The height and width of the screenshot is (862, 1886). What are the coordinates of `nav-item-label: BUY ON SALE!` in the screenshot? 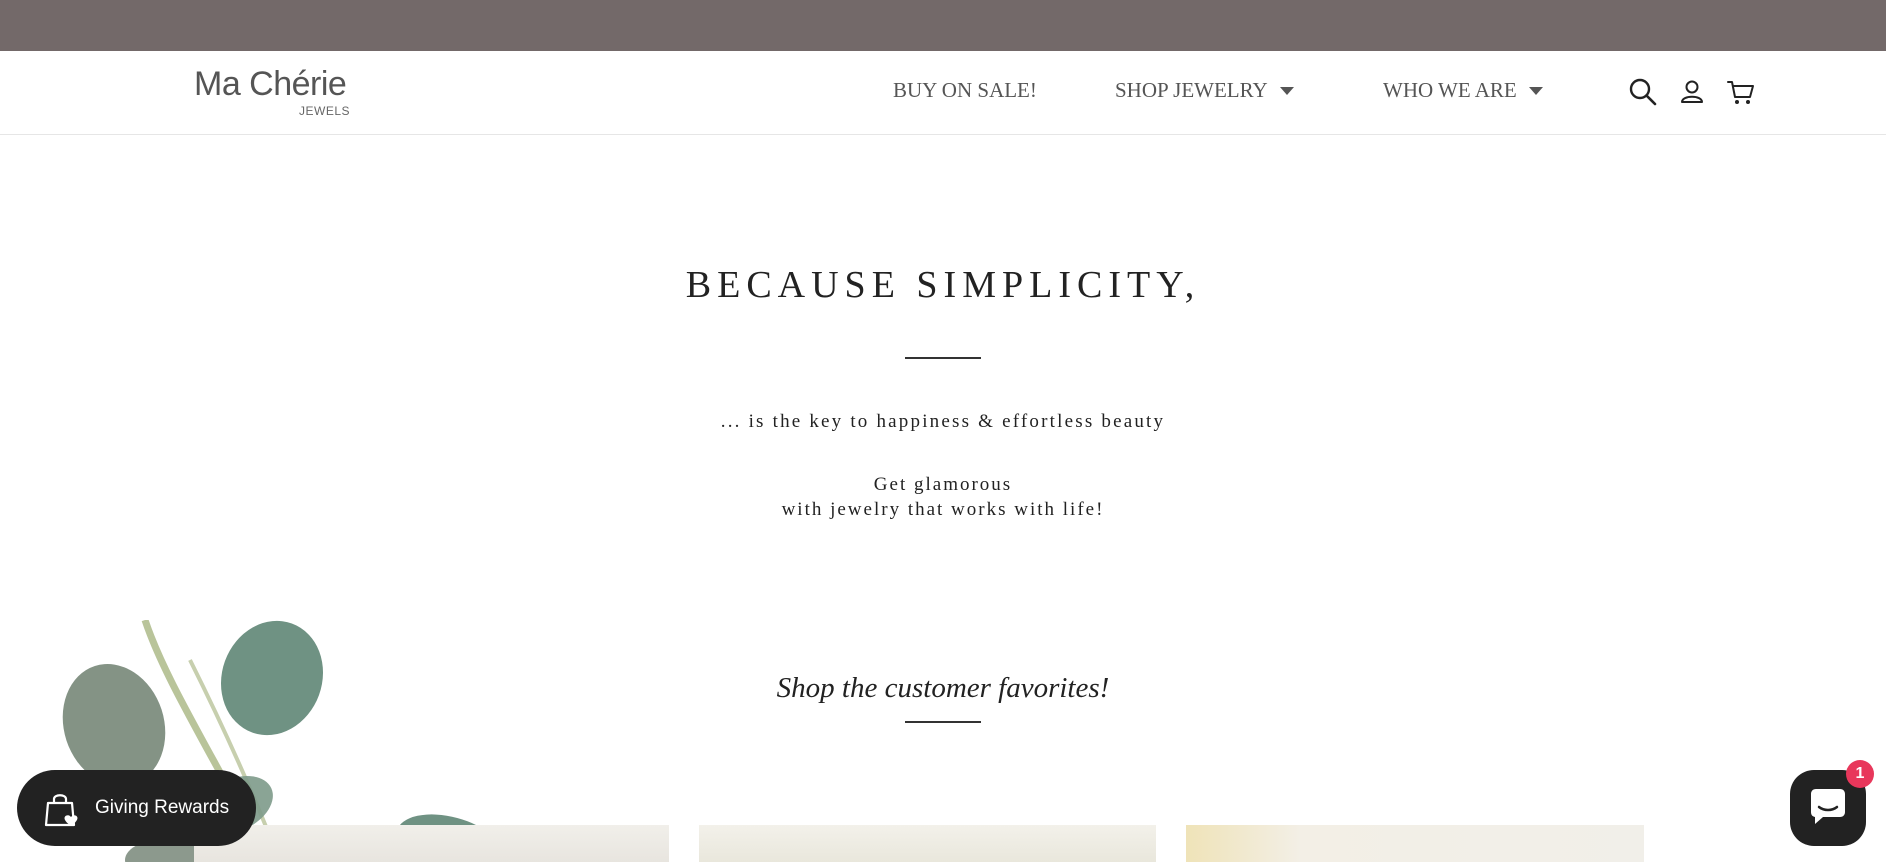 It's located at (965, 90).